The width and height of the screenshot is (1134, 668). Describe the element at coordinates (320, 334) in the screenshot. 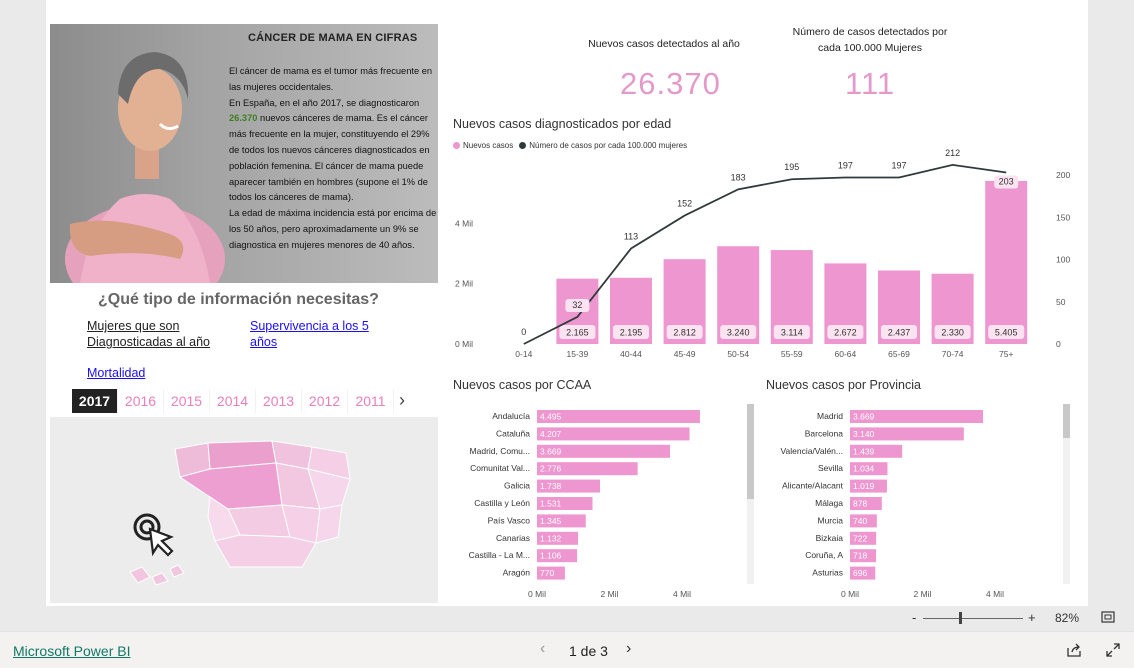

I see `link-survival: Supervivencia a los 5 años` at that location.